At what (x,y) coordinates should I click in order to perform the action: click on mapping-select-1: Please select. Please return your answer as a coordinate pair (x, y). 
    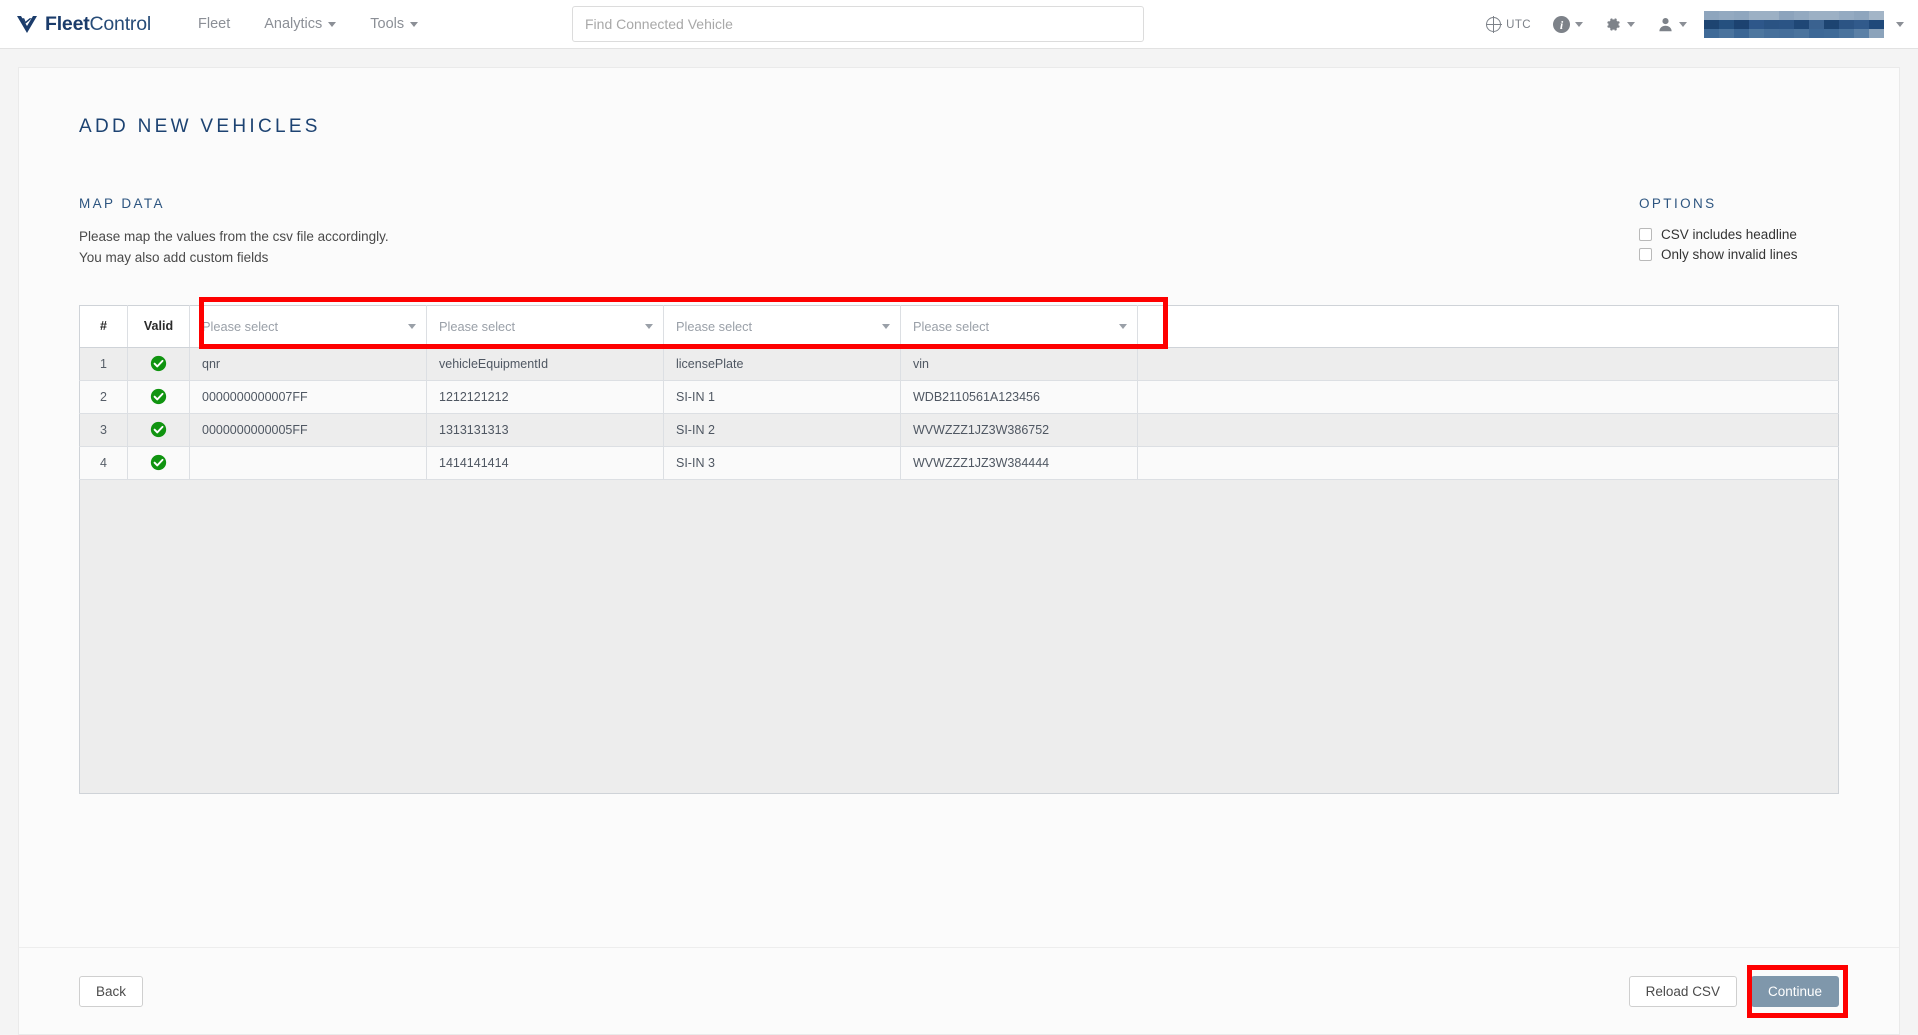
    Looking at the image, I should click on (308, 326).